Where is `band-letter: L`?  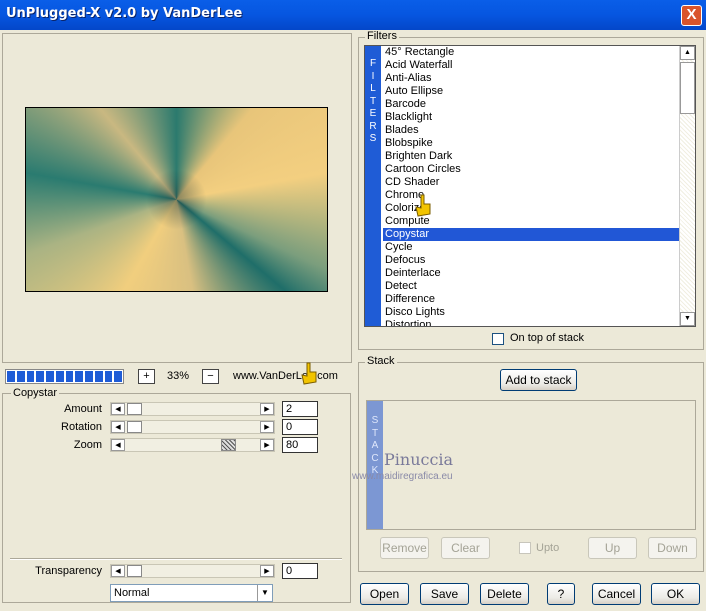 band-letter: L is located at coordinates (373, 88).